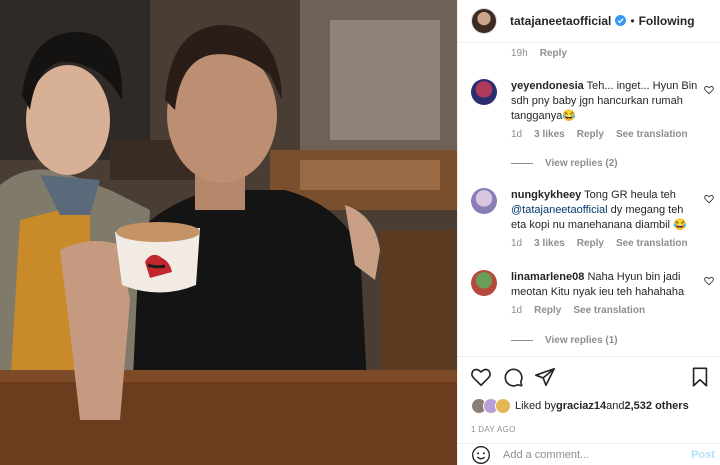 The width and height of the screenshot is (720, 465). What do you see at coordinates (547, 86) in the screenshot?
I see `commenter-username: yeyendonesia` at bounding box center [547, 86].